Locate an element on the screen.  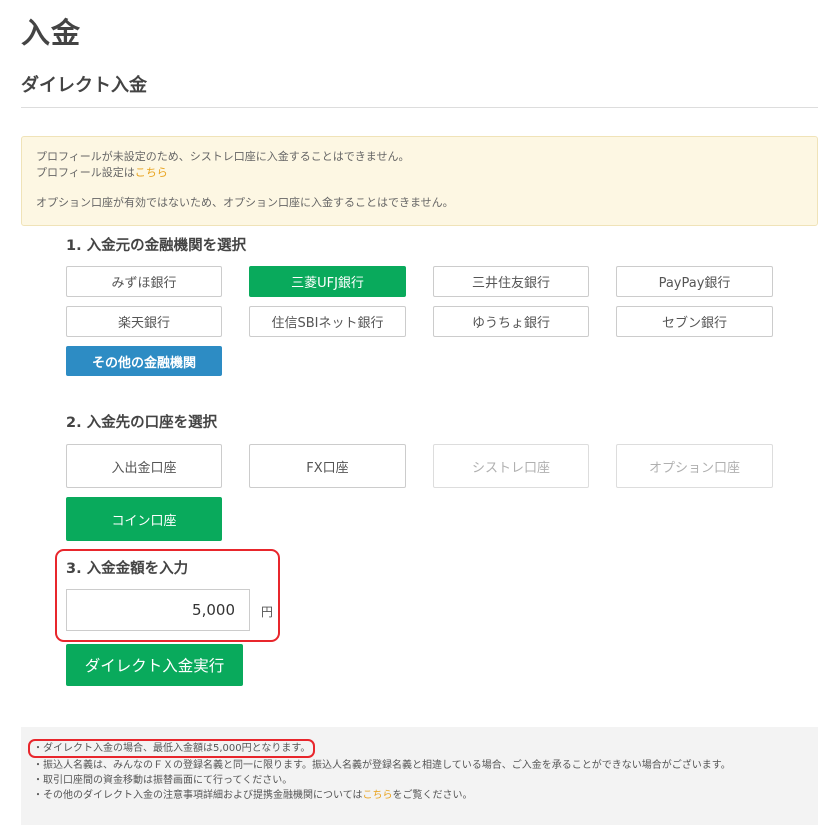
execute-deposit-button: ダイレクト入金実行 is located at coordinates (154, 665).